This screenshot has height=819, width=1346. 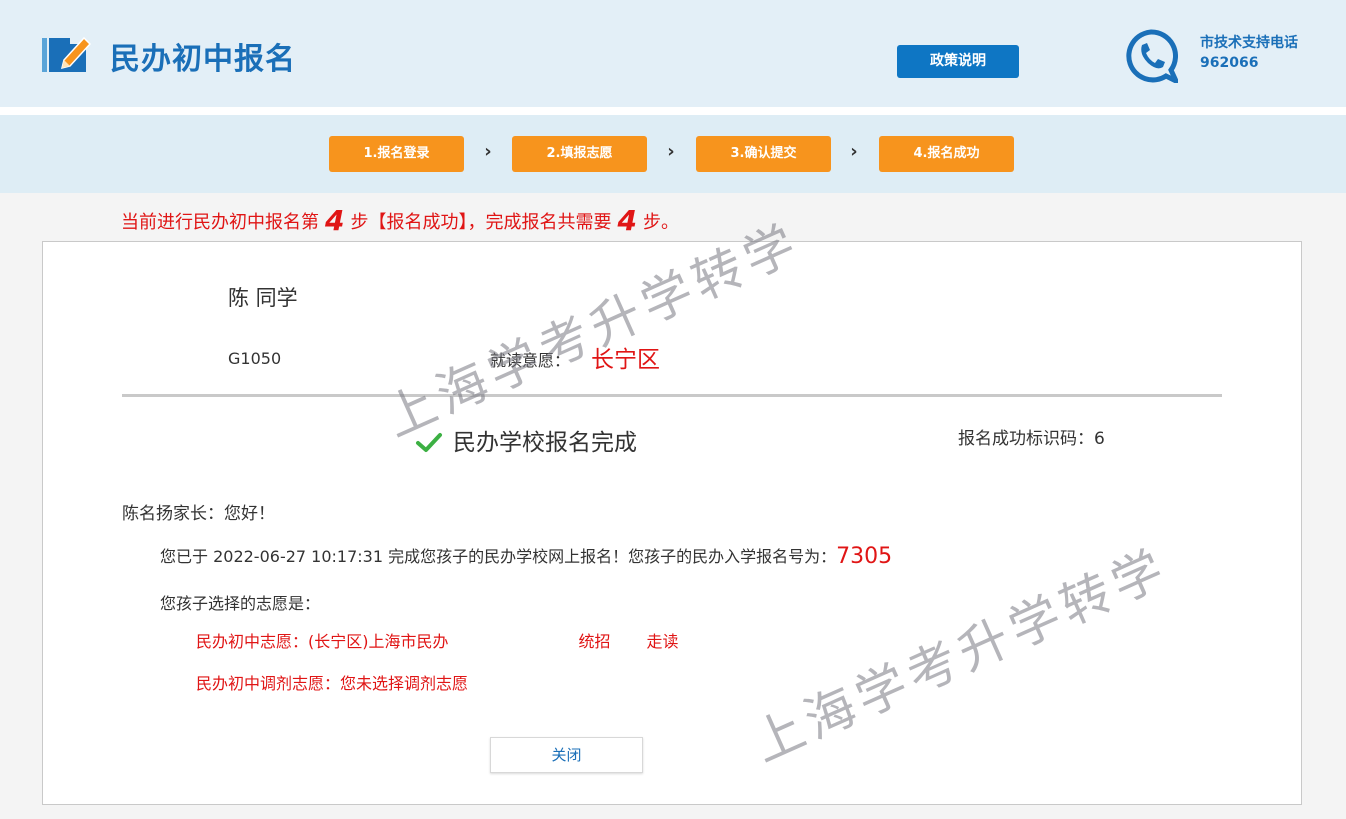 What do you see at coordinates (673, 111) in the screenshot?
I see `header-divider` at bounding box center [673, 111].